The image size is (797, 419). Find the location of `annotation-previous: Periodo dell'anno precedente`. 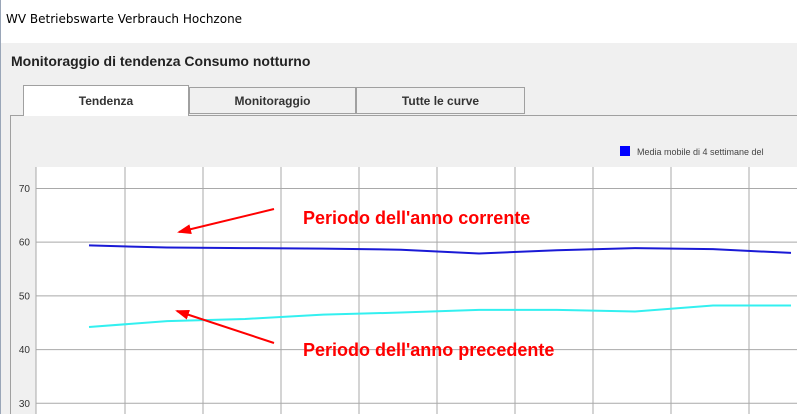

annotation-previous: Periodo dell'anno precedente is located at coordinates (428, 350).